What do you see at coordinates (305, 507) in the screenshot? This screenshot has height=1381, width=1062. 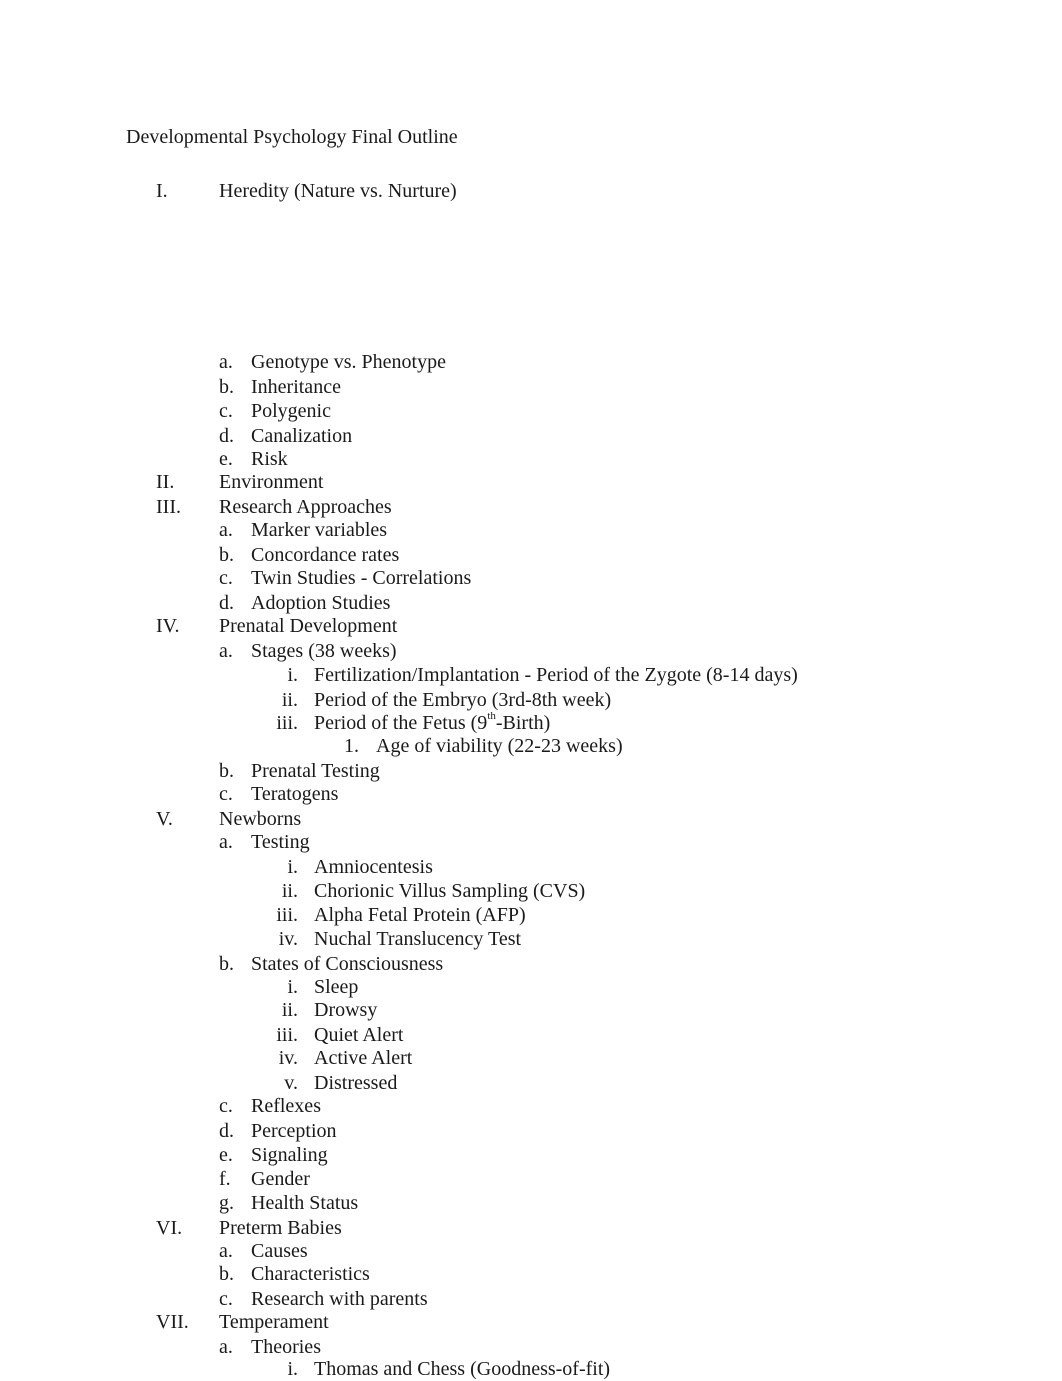 I see `outline-text: Research Approaches` at bounding box center [305, 507].